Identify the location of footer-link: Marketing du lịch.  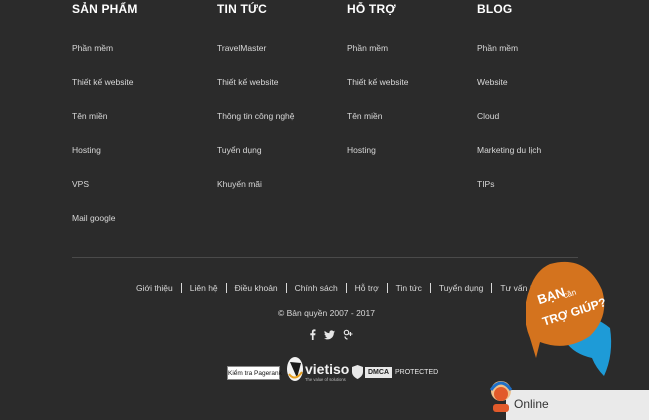
(509, 150).